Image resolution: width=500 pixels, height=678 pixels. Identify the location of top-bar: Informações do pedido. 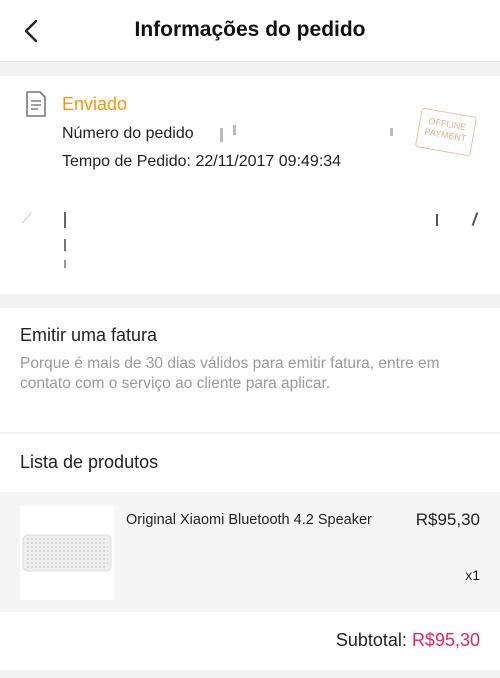
(250, 31).